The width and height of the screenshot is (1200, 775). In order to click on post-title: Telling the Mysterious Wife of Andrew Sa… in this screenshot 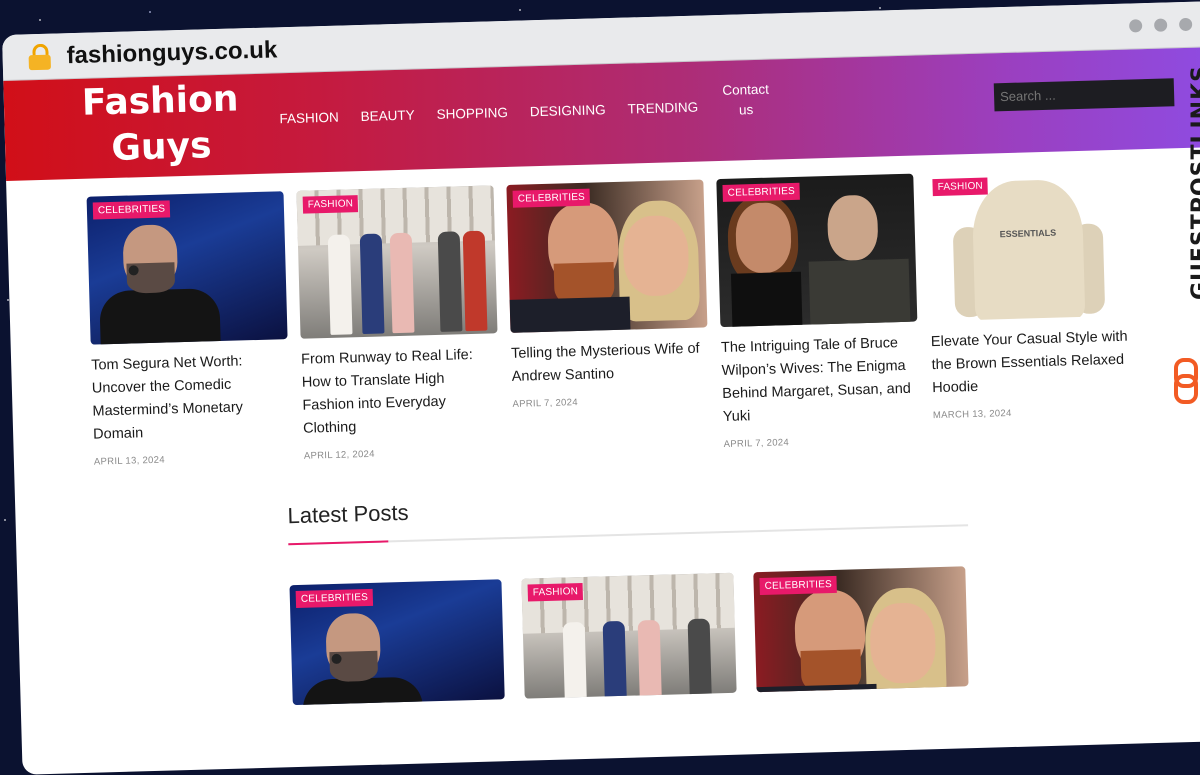, I will do `click(610, 362)`.